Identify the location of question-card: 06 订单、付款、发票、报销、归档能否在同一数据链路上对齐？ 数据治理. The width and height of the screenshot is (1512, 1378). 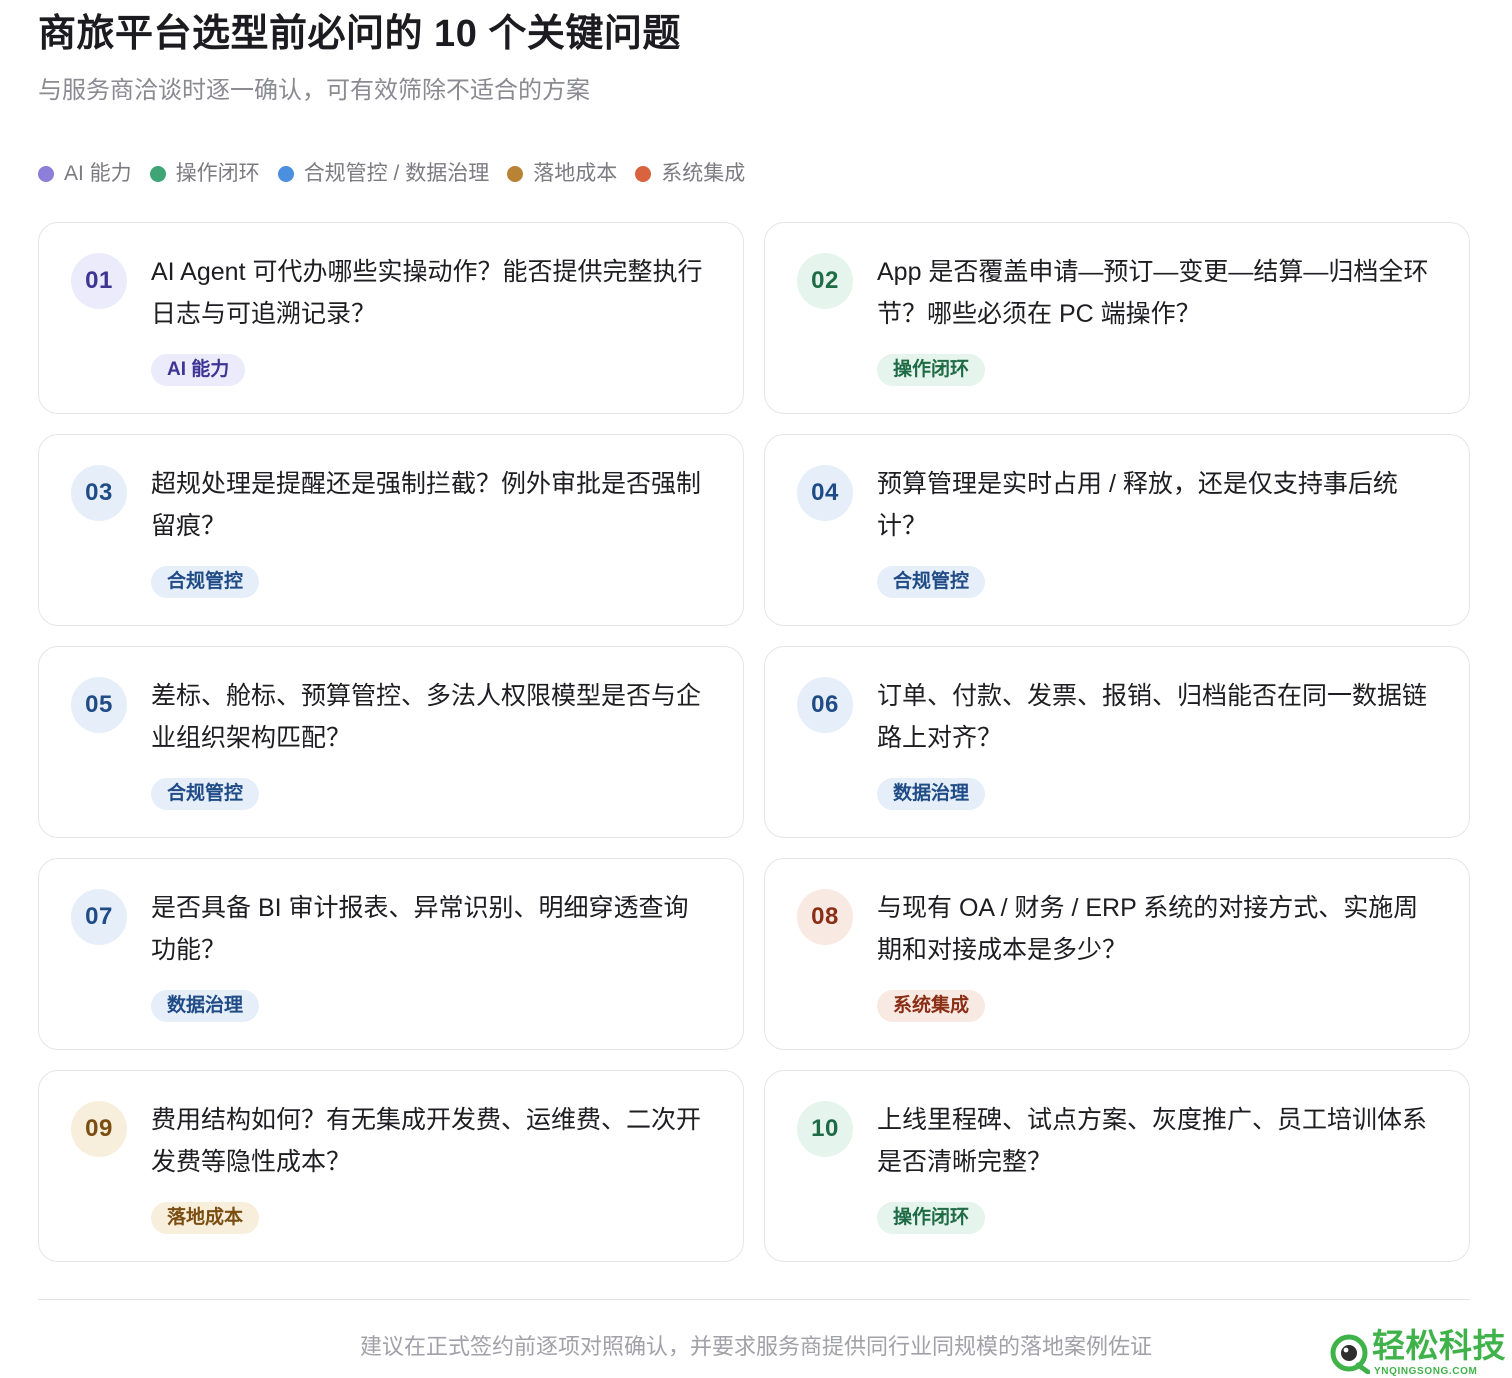
(1117, 742).